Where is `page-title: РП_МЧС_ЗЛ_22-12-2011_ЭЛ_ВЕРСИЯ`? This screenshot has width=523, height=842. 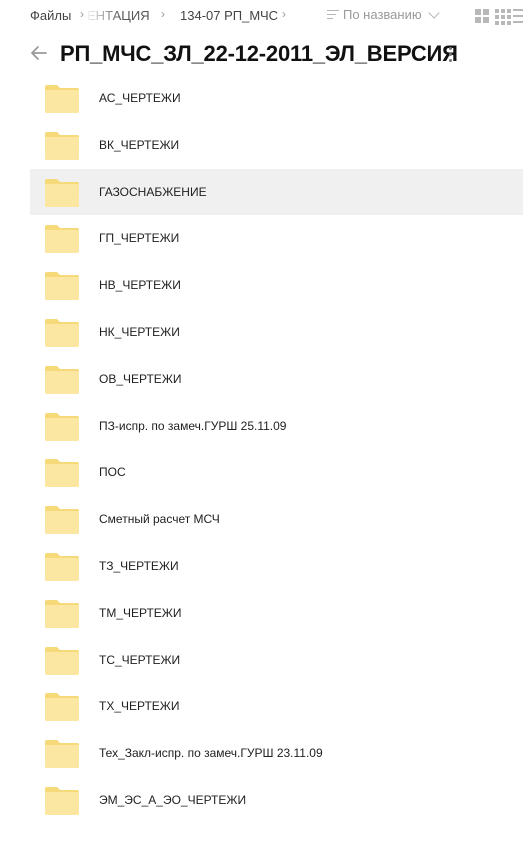 page-title: РП_МЧС_ЗЛ_22-12-2011_ЭЛ_ВЕРСИЯ is located at coordinates (259, 53).